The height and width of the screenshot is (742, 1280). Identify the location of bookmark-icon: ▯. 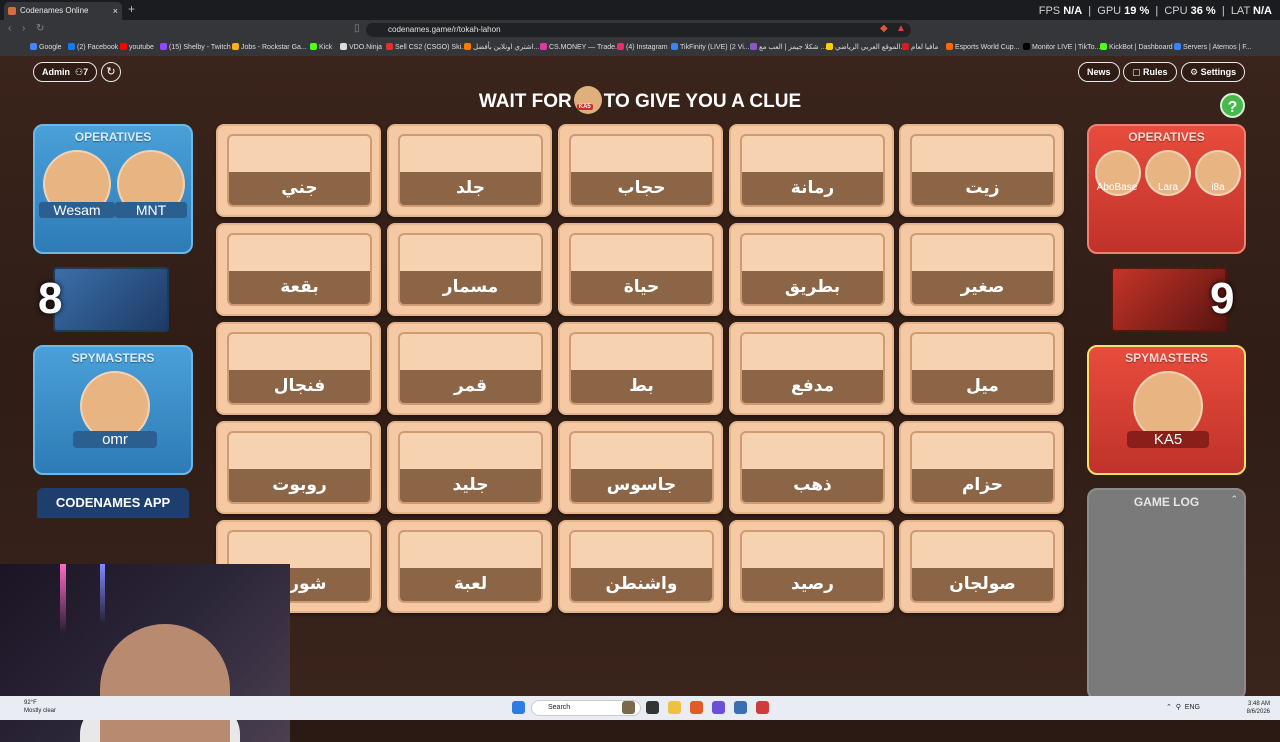
(357, 28).